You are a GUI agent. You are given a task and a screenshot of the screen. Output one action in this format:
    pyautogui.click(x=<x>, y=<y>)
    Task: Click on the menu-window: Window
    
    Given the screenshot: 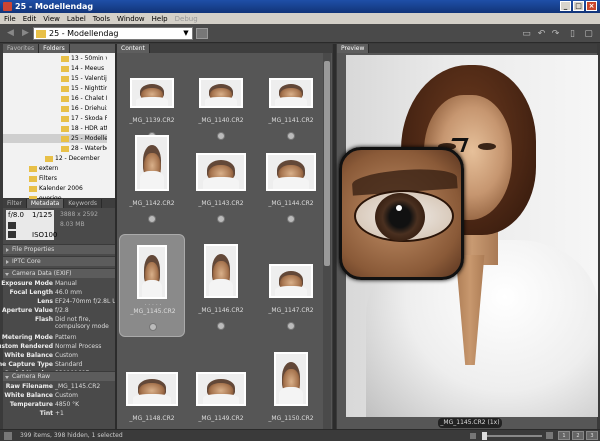 What is the action you would take?
    pyautogui.click(x=131, y=19)
    